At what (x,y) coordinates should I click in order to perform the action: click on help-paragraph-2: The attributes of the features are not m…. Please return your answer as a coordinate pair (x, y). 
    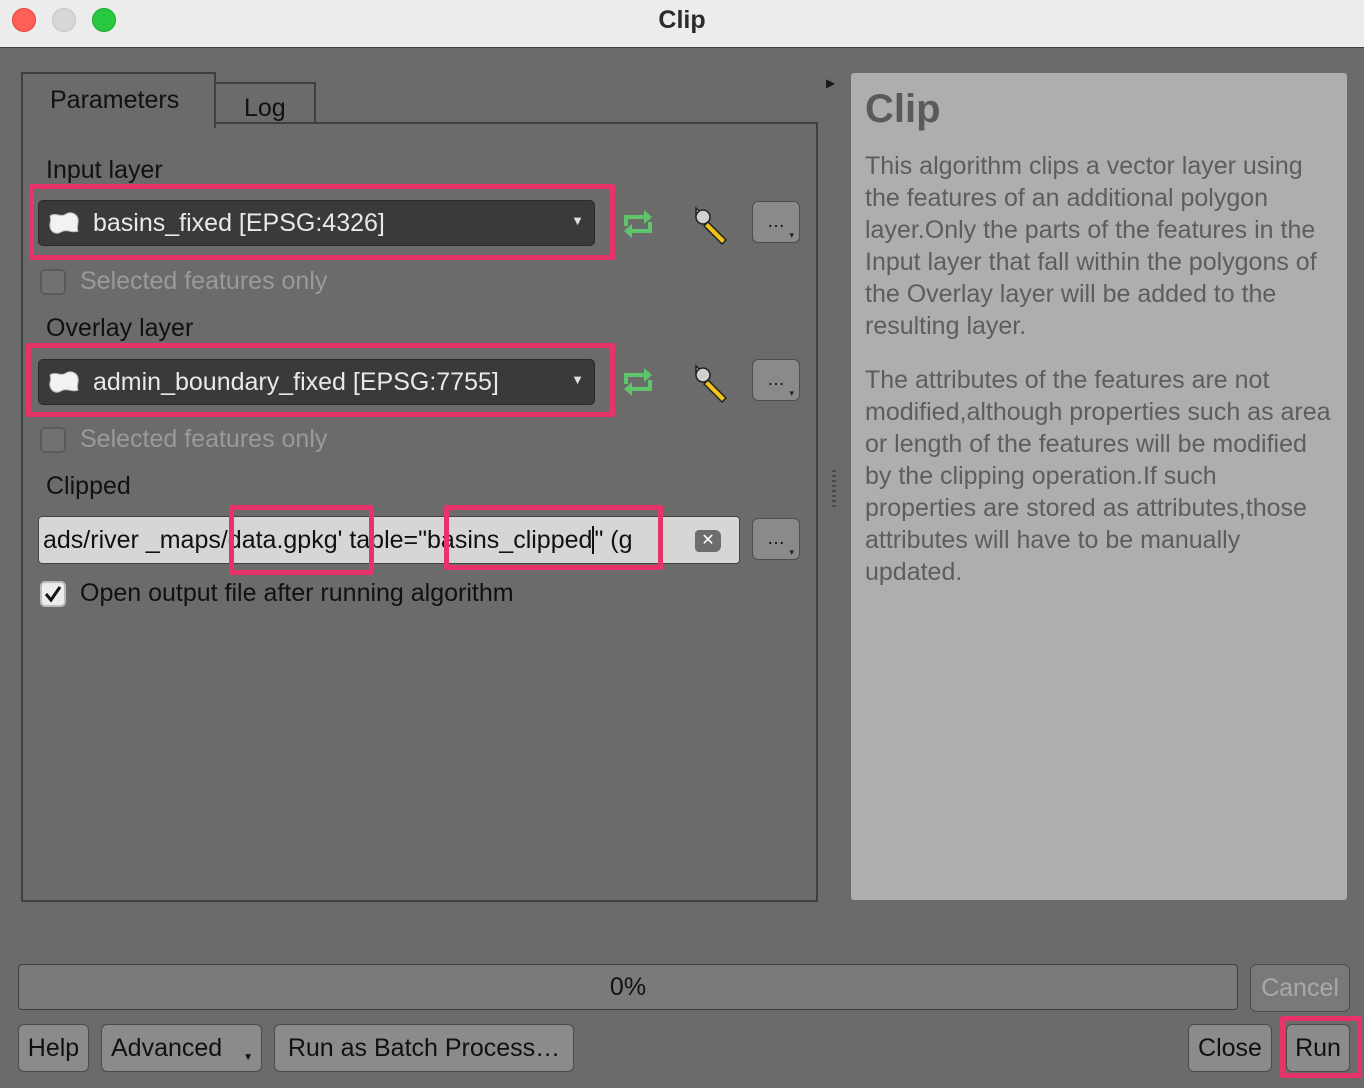
    Looking at the image, I should click on (1098, 476).